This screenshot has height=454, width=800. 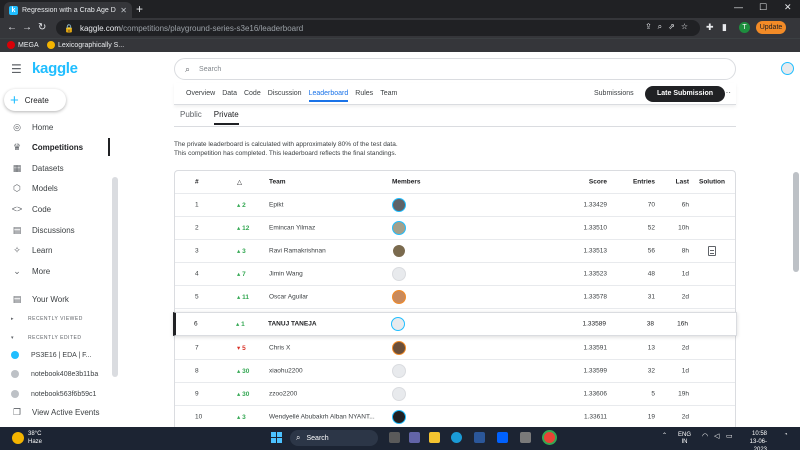 What do you see at coordinates (684, 439) in the screenshot?
I see `language-indicator: ENG IN` at bounding box center [684, 439].